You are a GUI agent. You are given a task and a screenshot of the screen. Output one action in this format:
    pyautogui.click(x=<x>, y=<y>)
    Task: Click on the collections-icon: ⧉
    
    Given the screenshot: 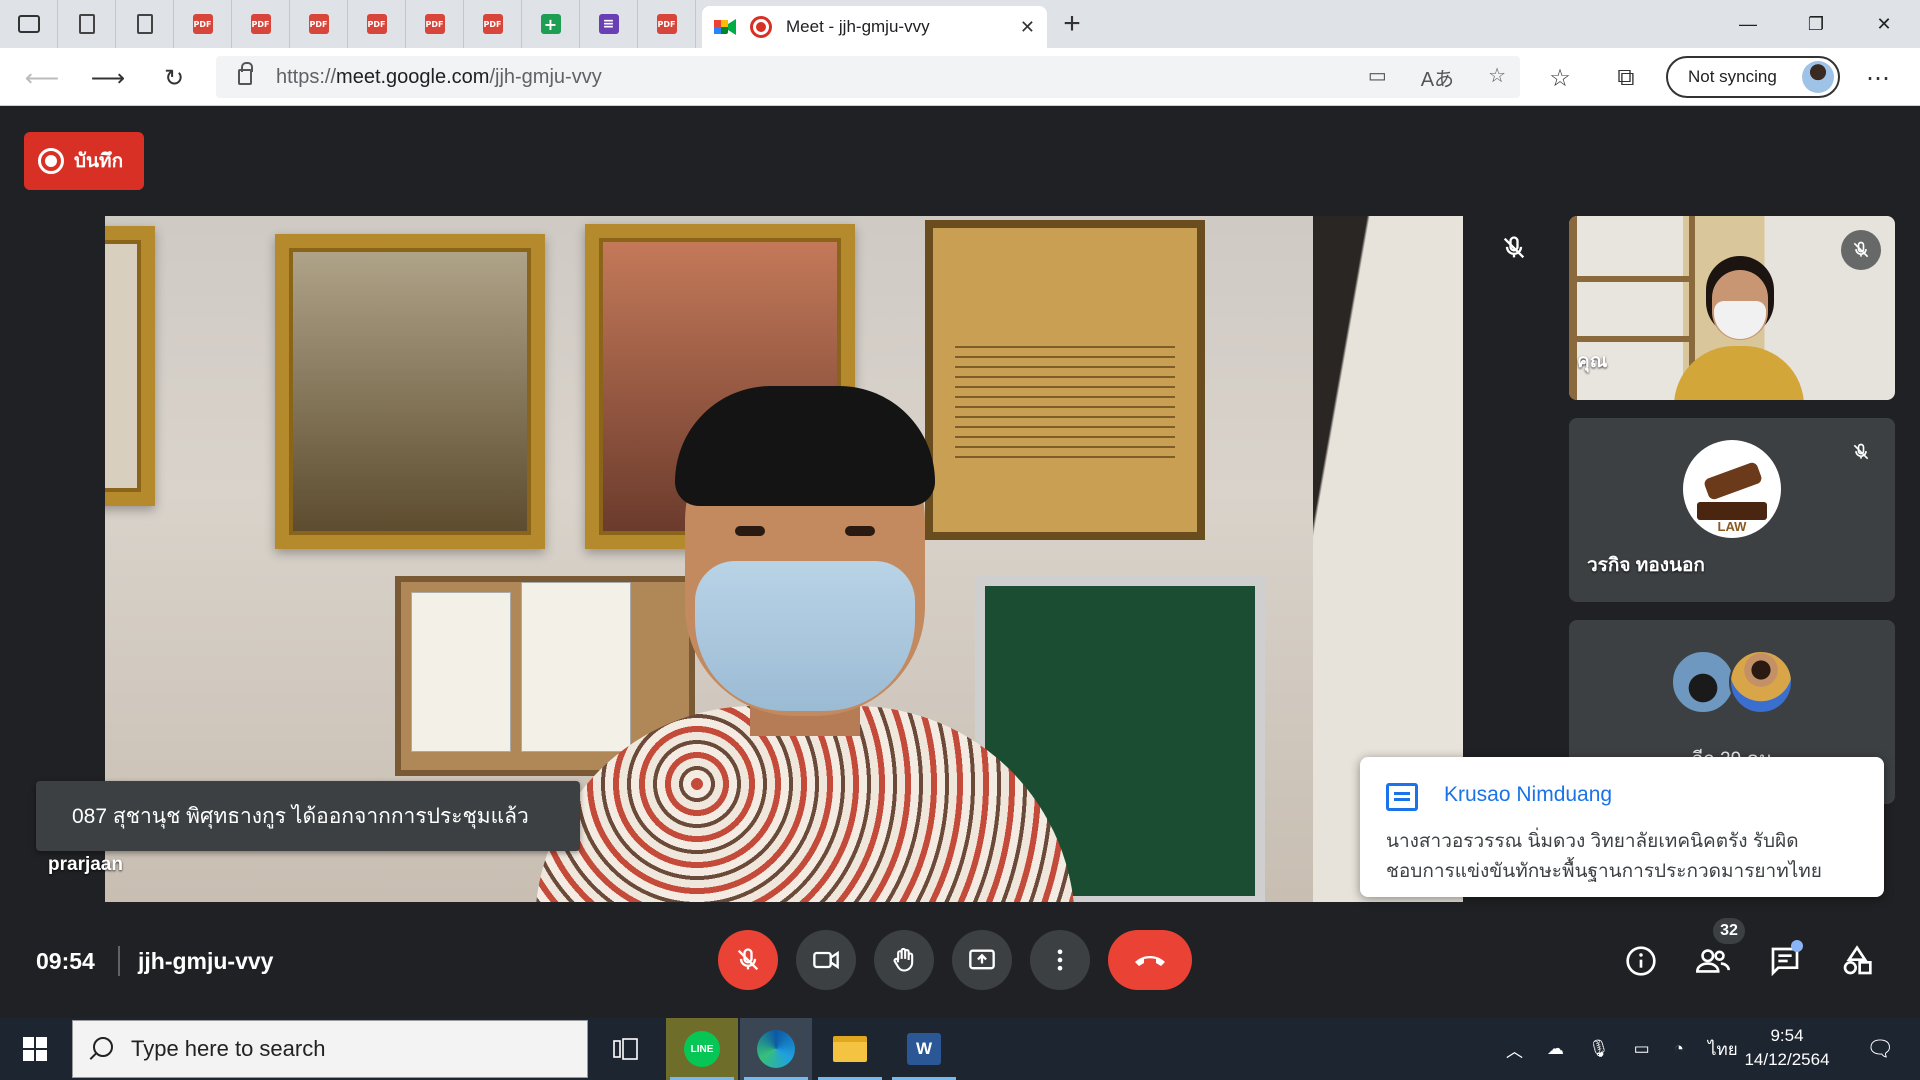 What is the action you would take?
    pyautogui.click(x=1626, y=78)
    